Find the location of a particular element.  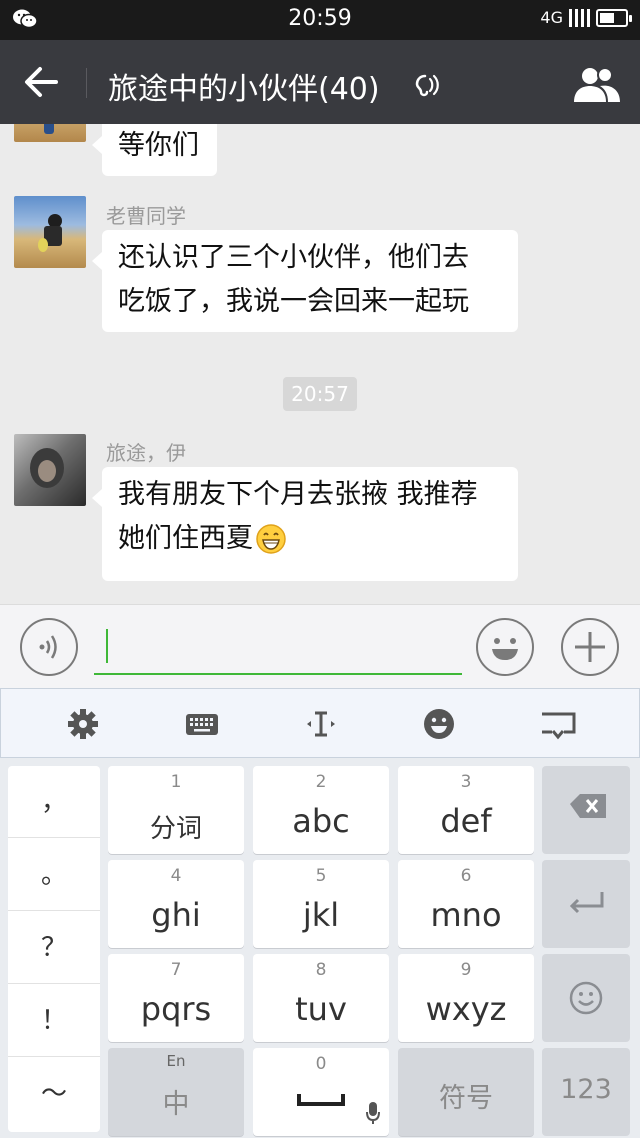

message-text: 吃饭了，我说一会回来一起玩 is located at coordinates (293, 301).